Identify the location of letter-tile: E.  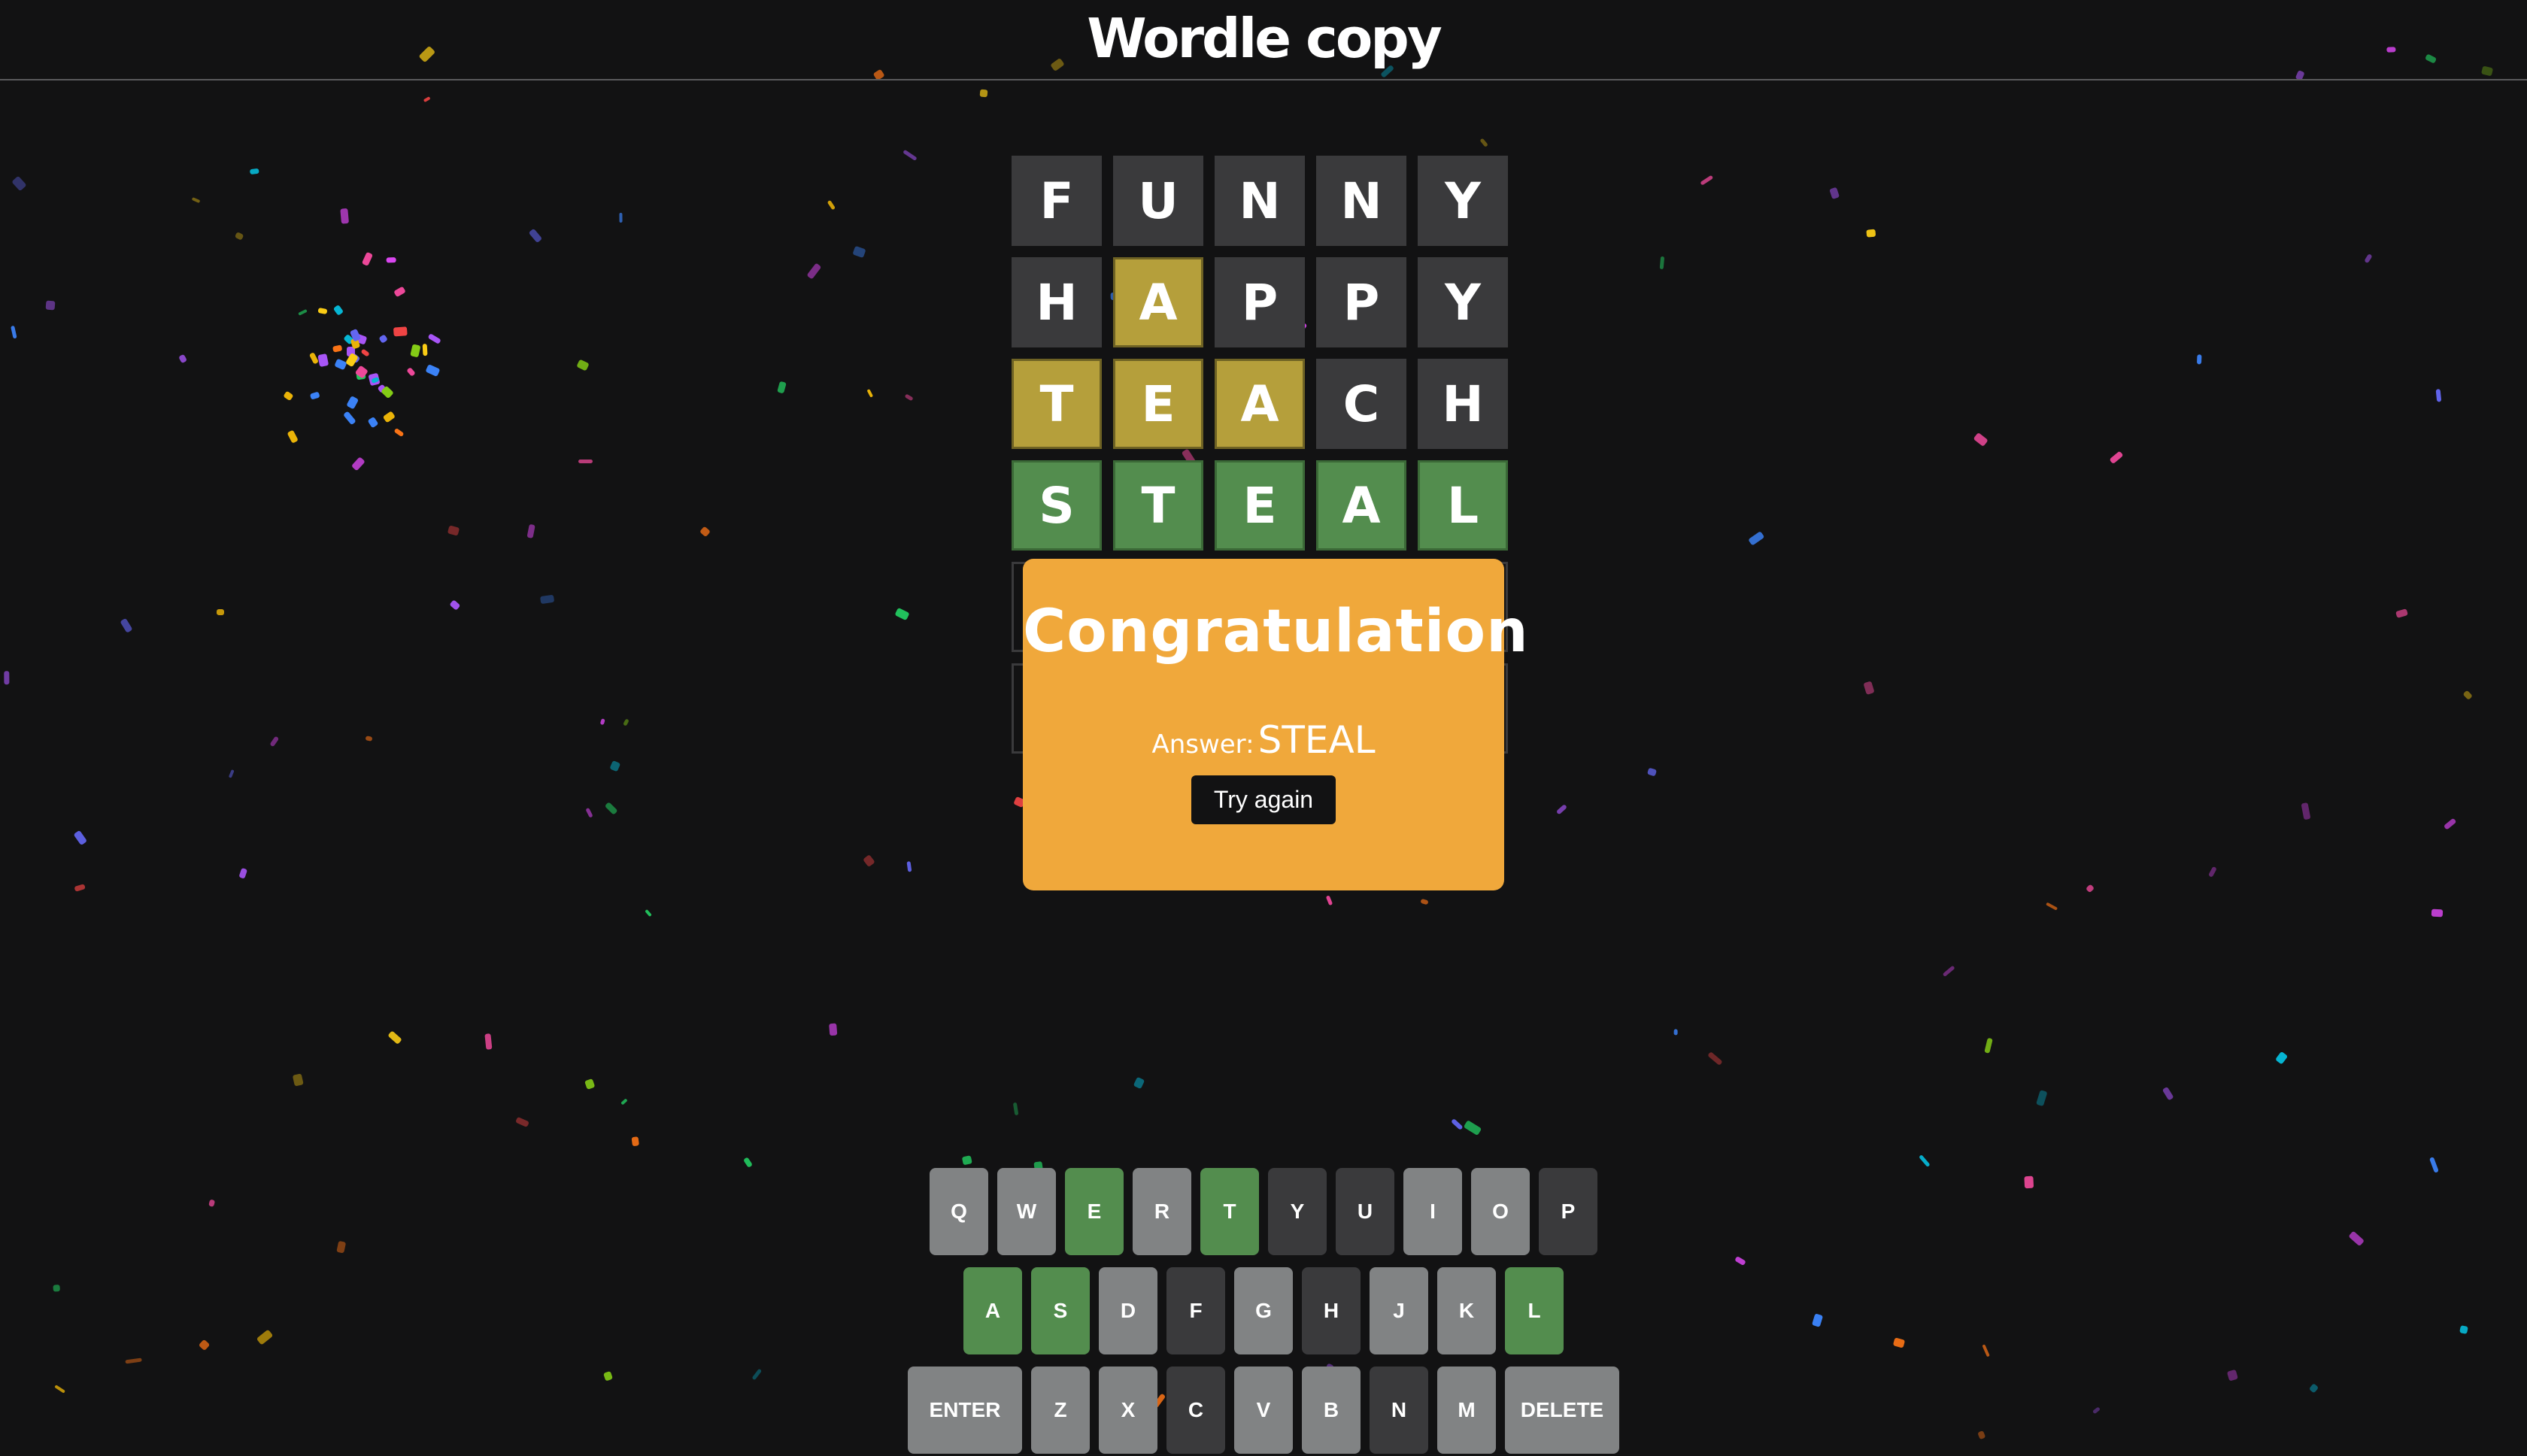
(1158, 404).